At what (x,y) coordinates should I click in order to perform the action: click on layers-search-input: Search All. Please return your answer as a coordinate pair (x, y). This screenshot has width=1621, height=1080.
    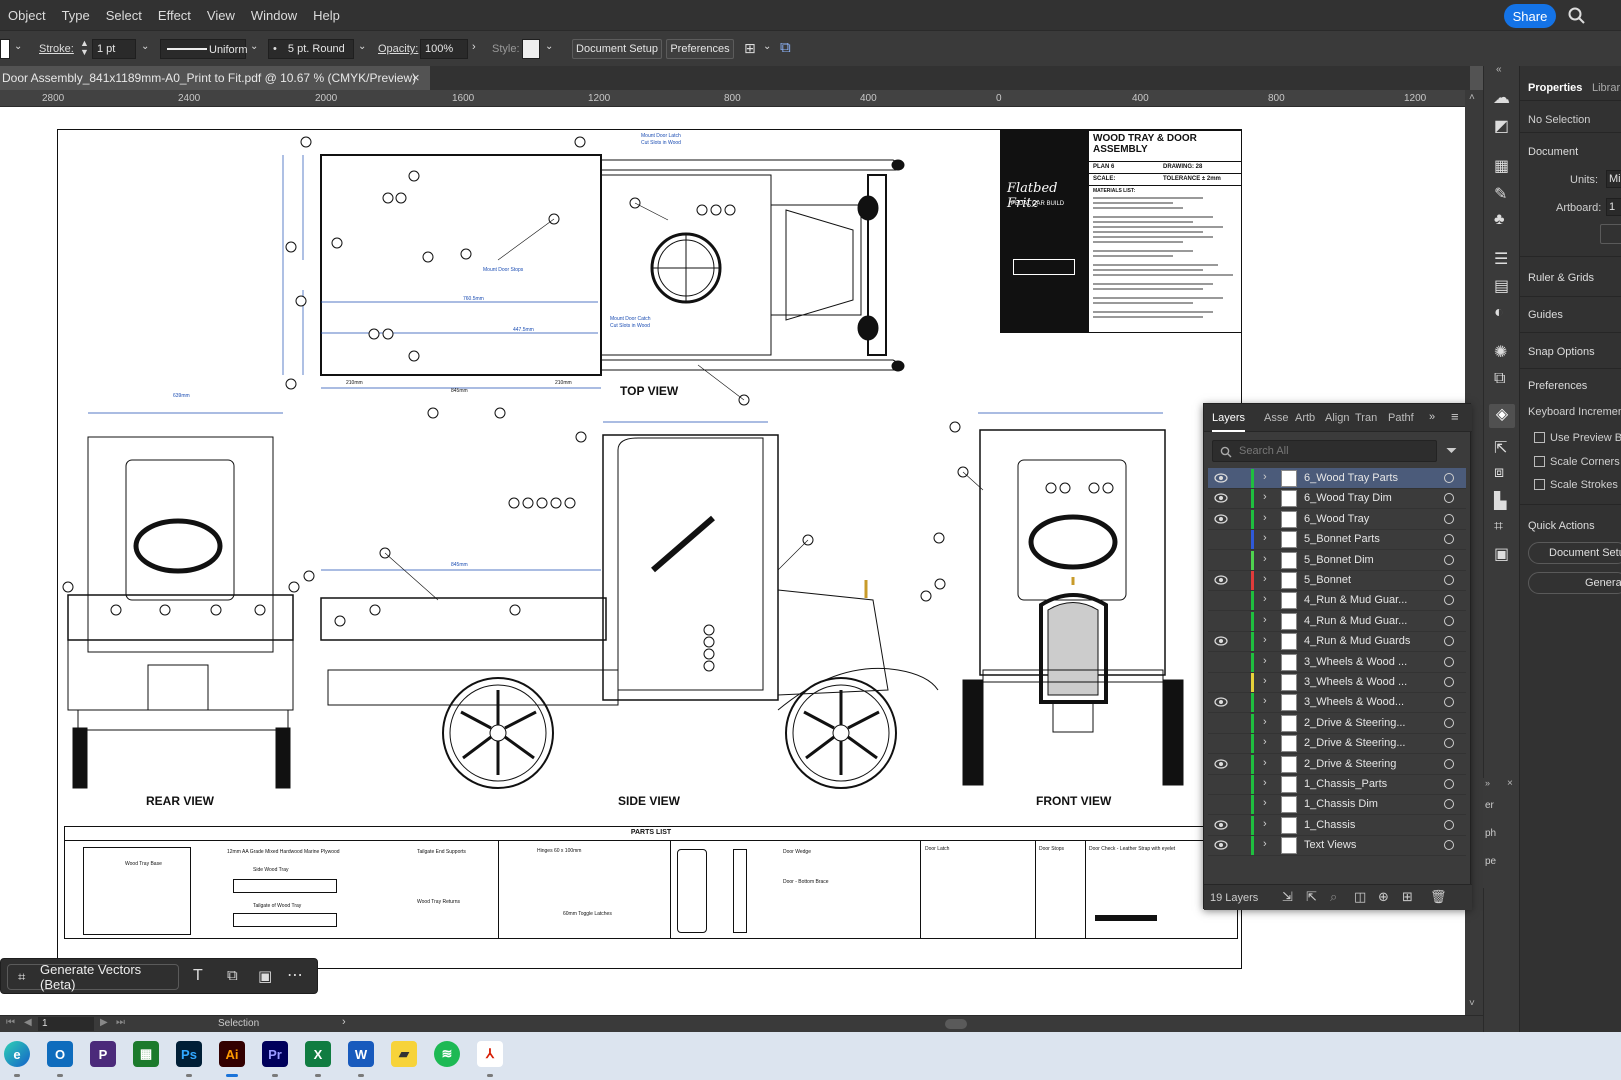
    Looking at the image, I should click on (1324, 451).